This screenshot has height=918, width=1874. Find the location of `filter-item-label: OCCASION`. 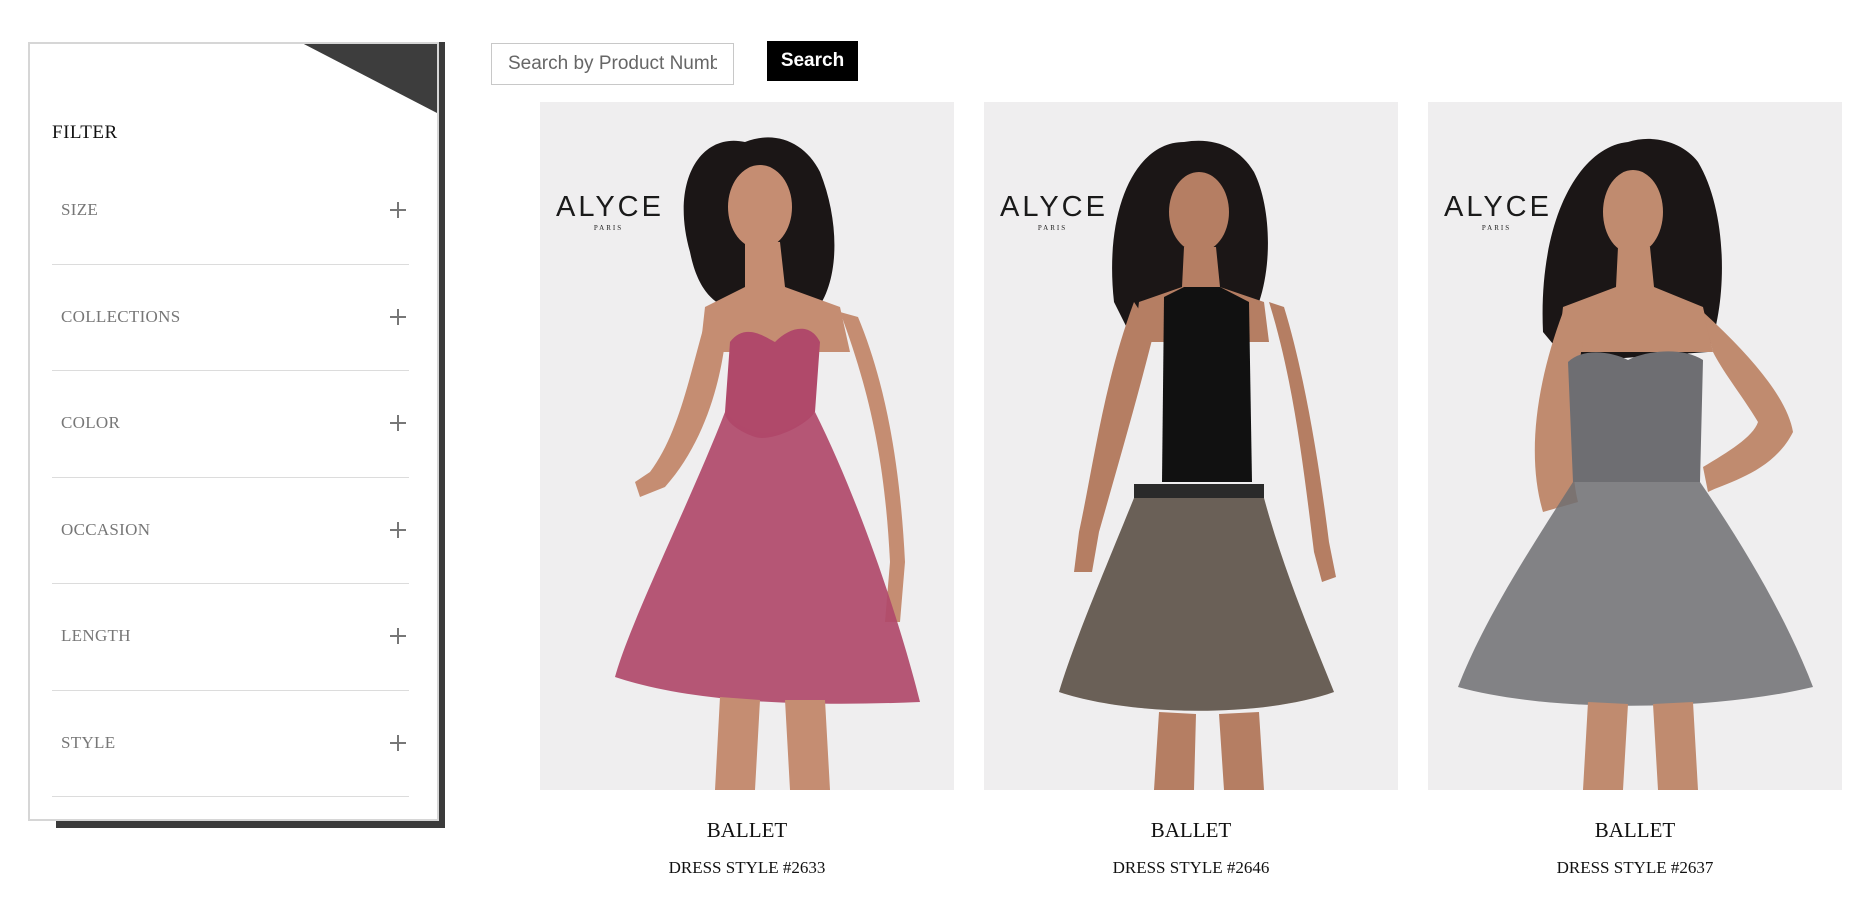

filter-item-label: OCCASION is located at coordinates (106, 529).